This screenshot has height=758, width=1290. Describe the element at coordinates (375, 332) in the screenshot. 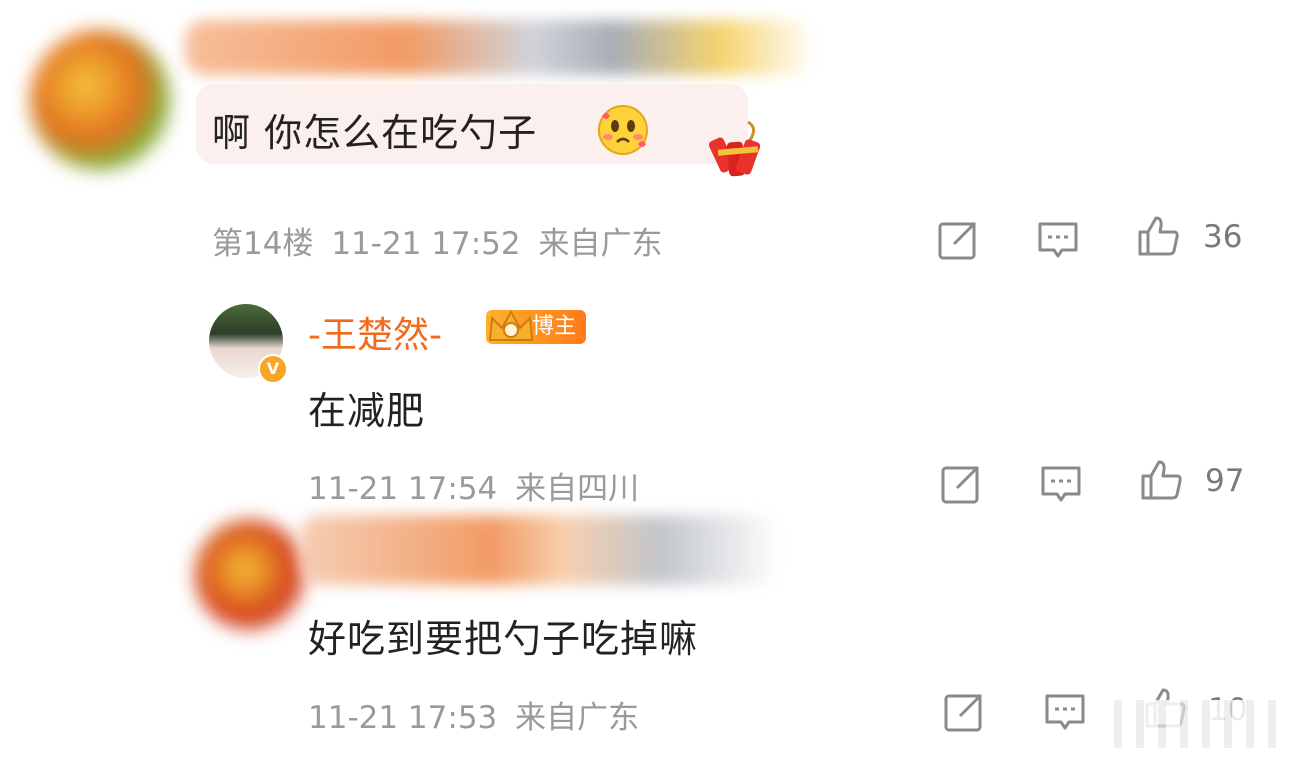

I see `username: -王楚然-` at that location.